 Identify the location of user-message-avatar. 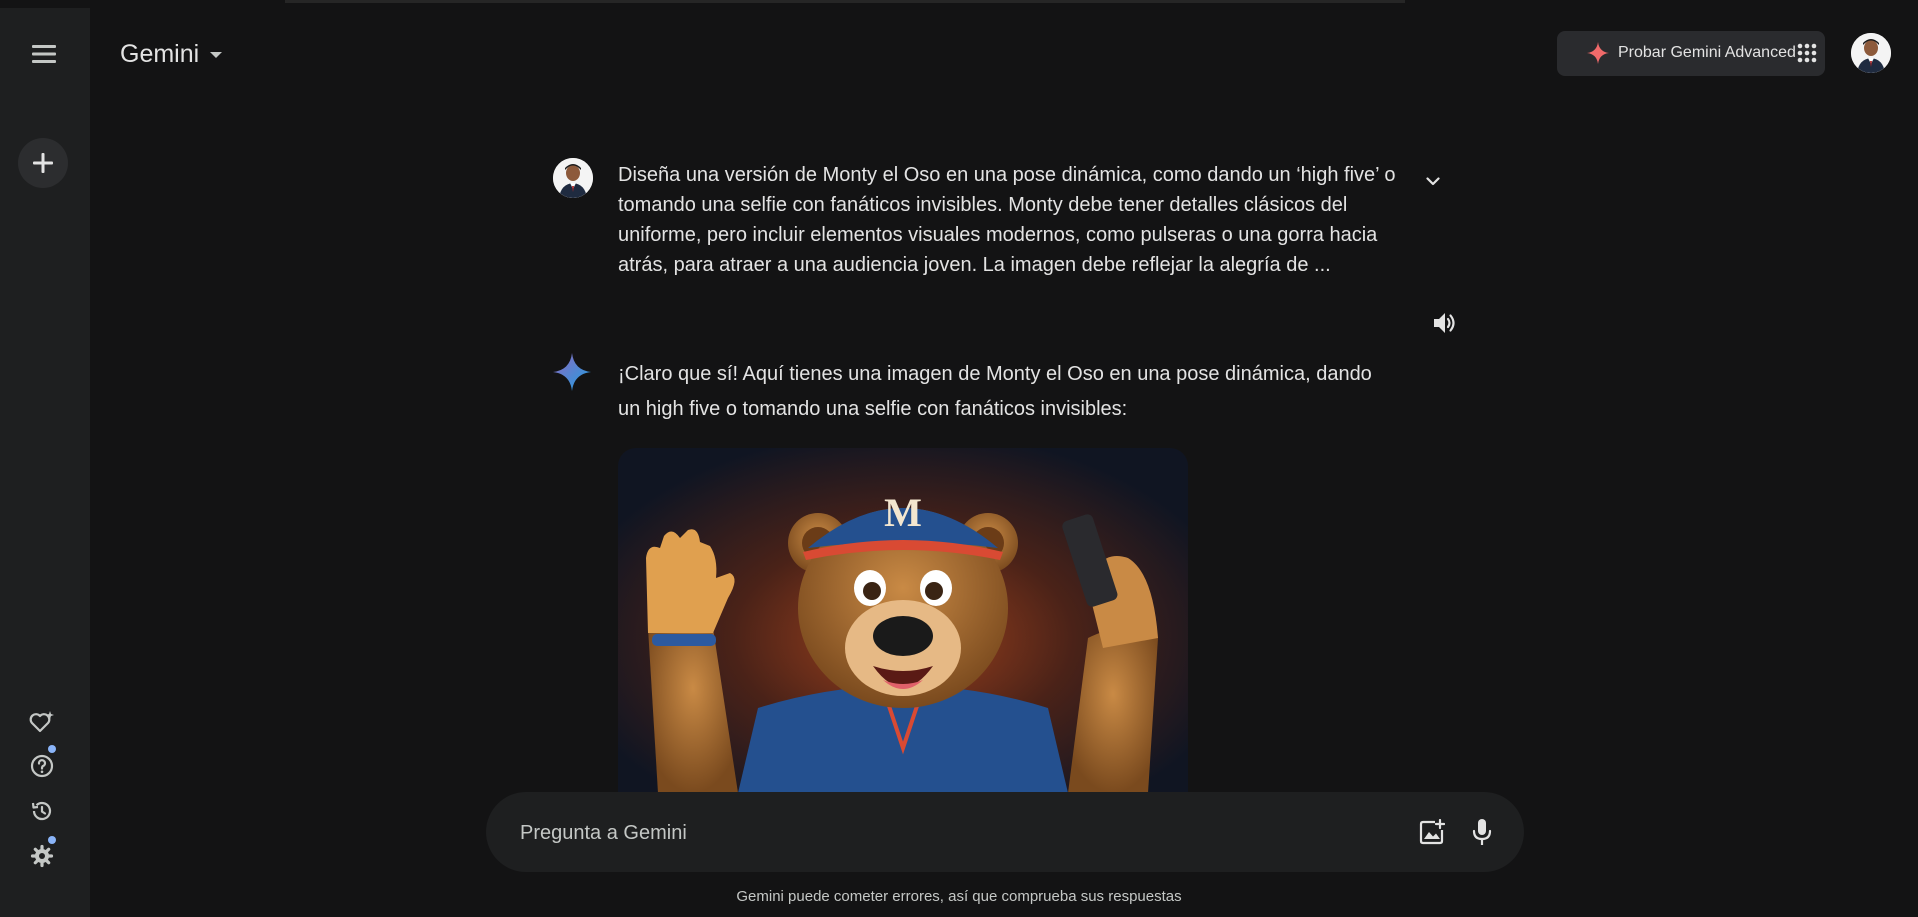
(573, 178).